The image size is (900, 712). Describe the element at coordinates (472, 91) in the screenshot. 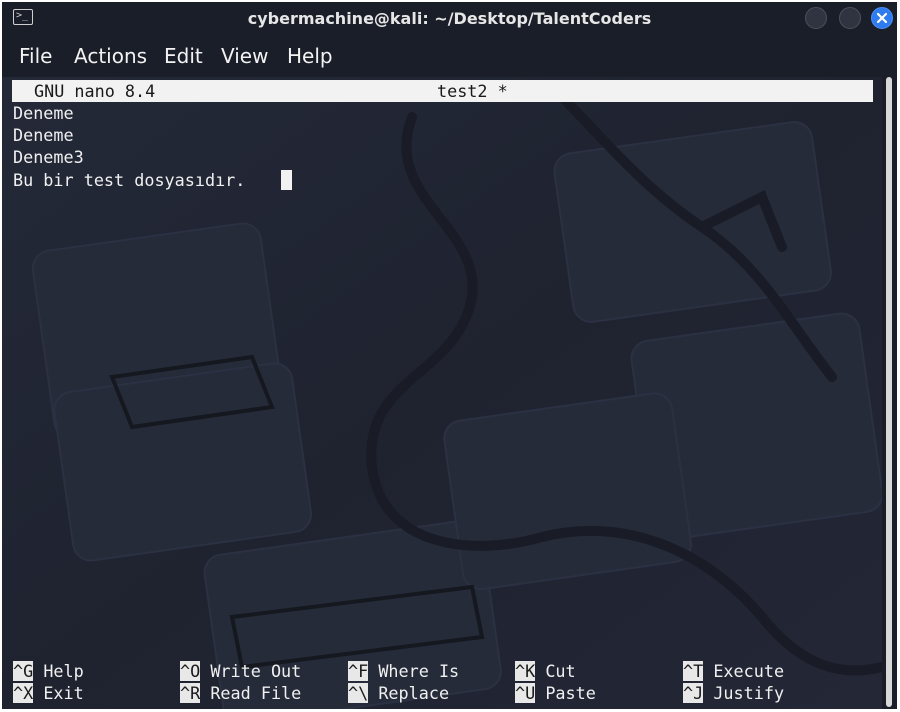

I see `nano-filename: test2 *` at that location.